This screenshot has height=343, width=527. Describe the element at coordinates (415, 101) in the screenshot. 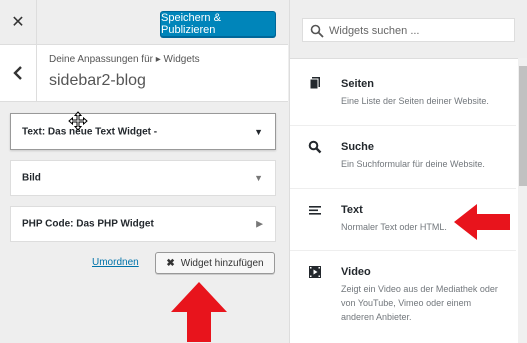

I see `template-description: Eine Liste der Seiten deiner Website.` at that location.